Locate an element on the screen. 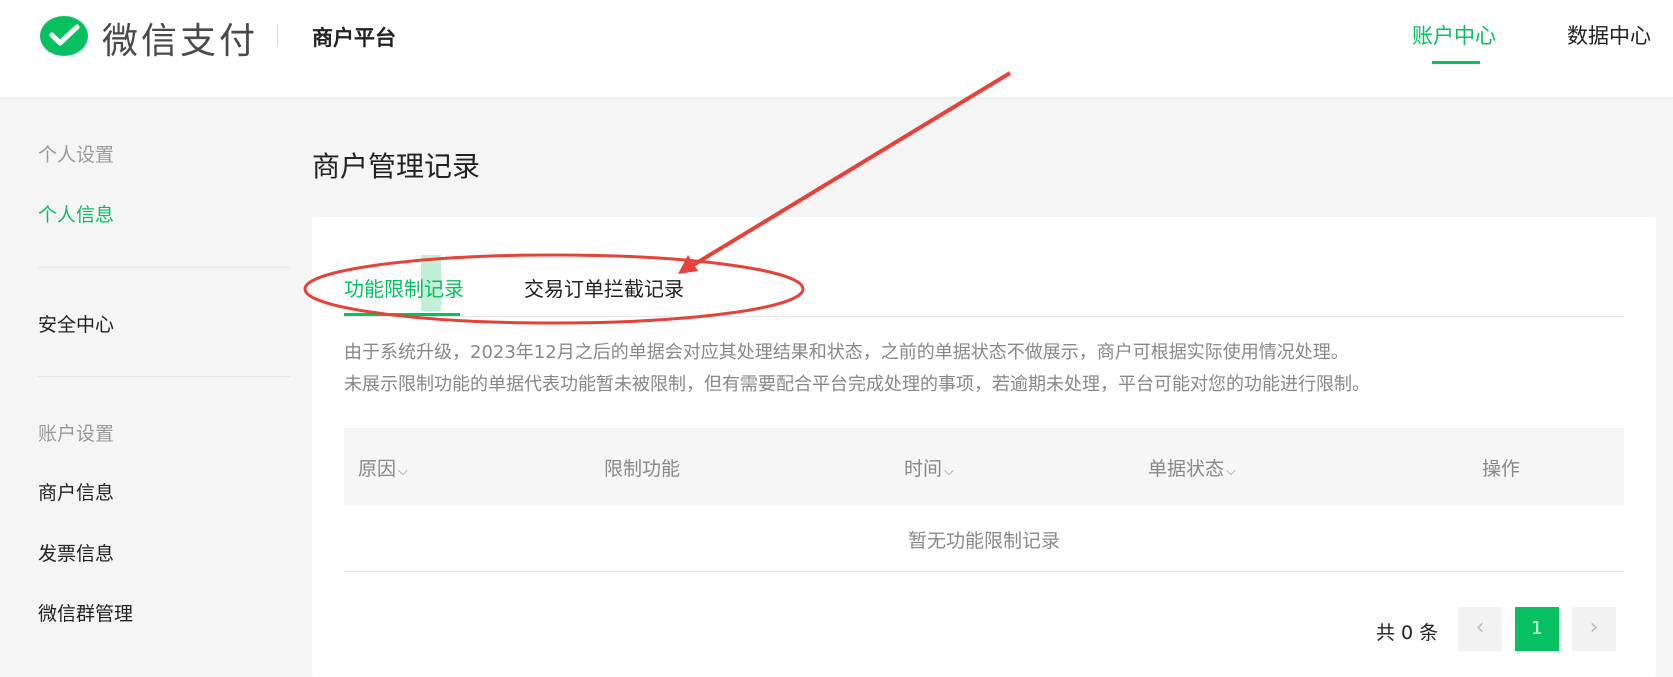 This screenshot has width=1673, height=677. sidebar-item-security-center: 安全中心 is located at coordinates (76, 323).